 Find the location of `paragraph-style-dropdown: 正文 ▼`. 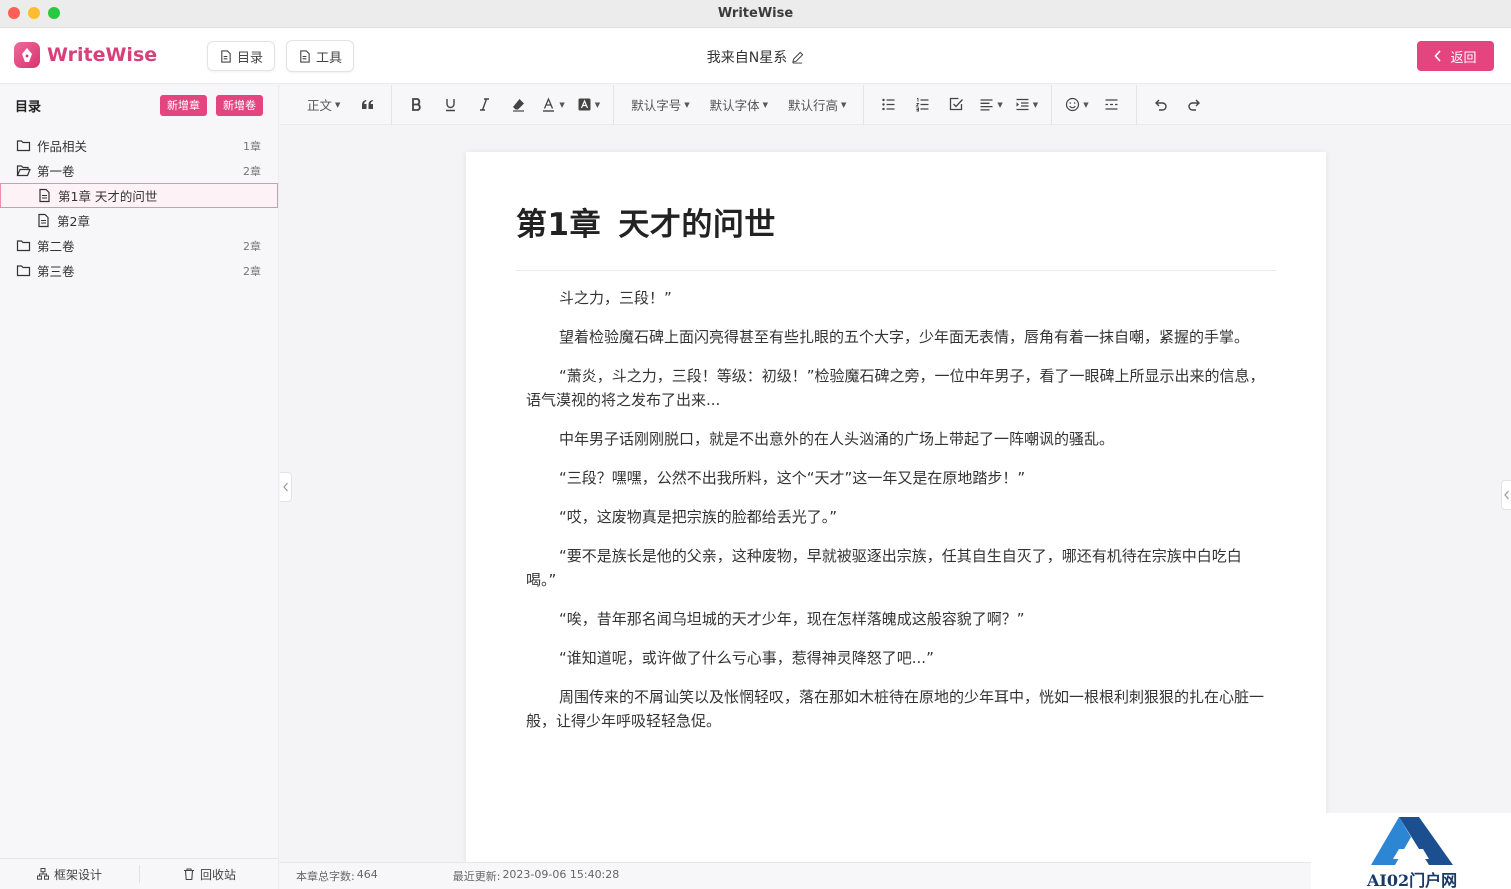

paragraph-style-dropdown: 正文 ▼ is located at coordinates (323, 105).